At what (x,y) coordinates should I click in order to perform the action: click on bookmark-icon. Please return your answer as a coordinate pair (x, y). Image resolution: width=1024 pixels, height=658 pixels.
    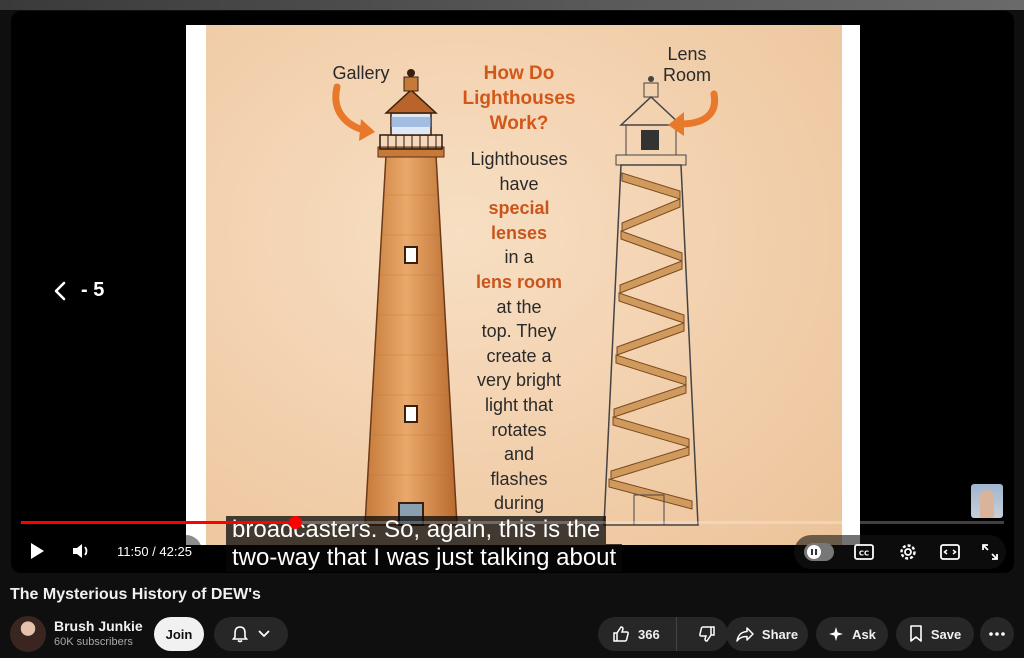
    Looking at the image, I should click on (916, 633).